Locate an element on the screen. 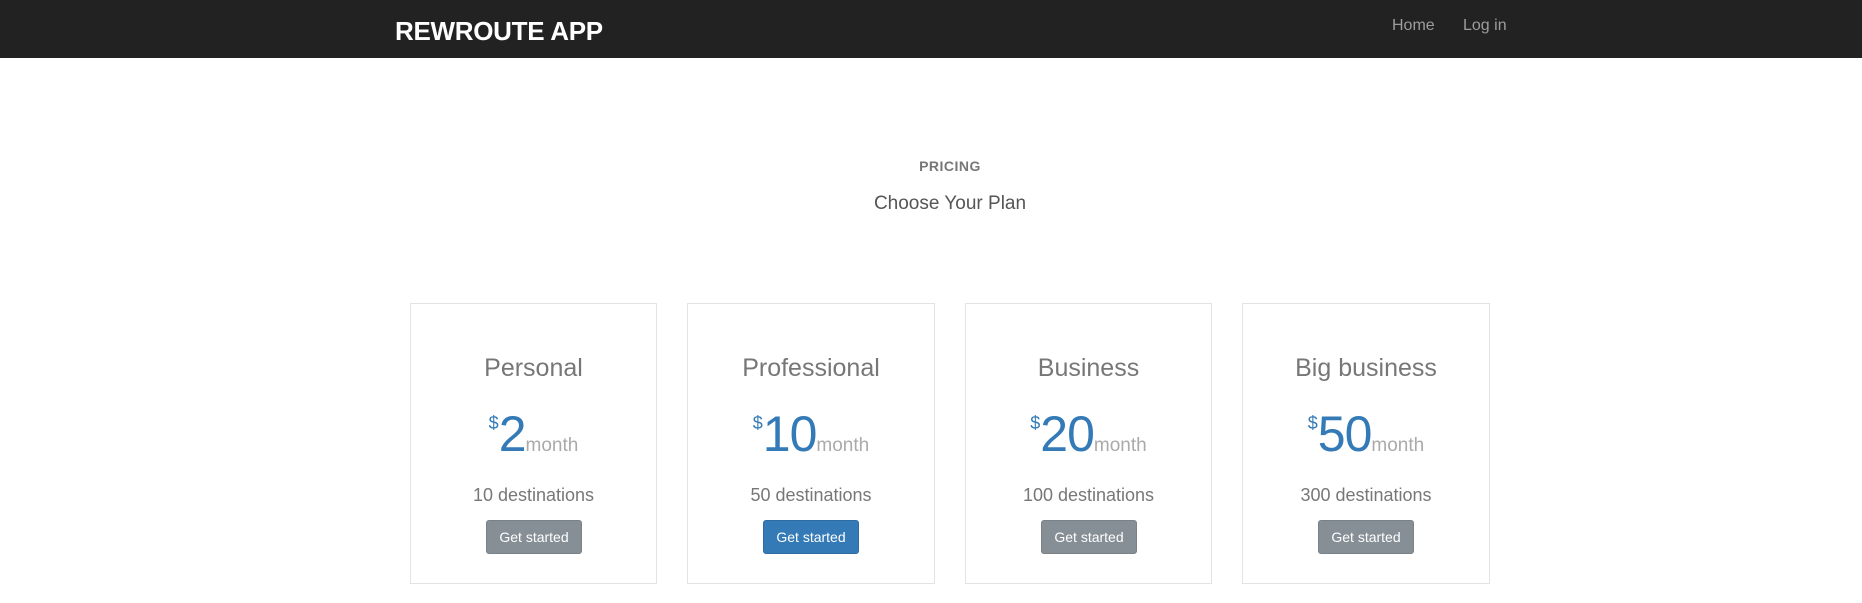  plan-price: $10month is located at coordinates (811, 434).